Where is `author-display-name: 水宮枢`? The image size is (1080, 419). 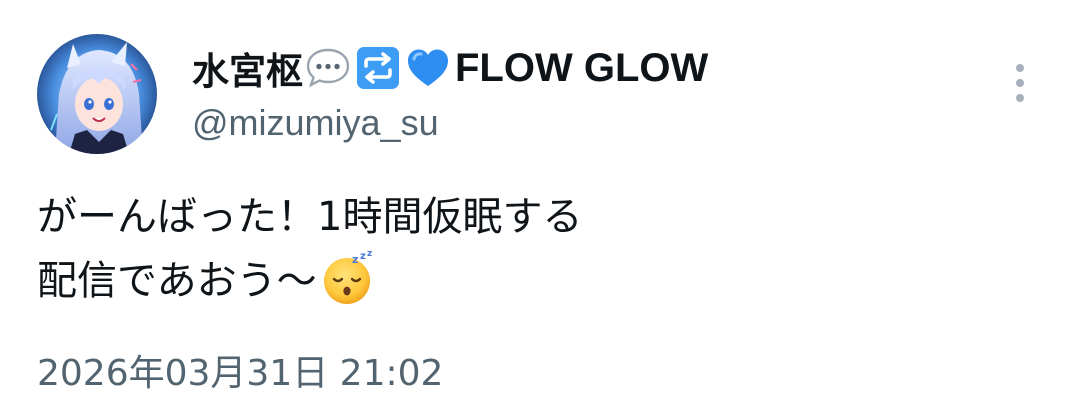
author-display-name: 水宮枢 is located at coordinates (247, 68).